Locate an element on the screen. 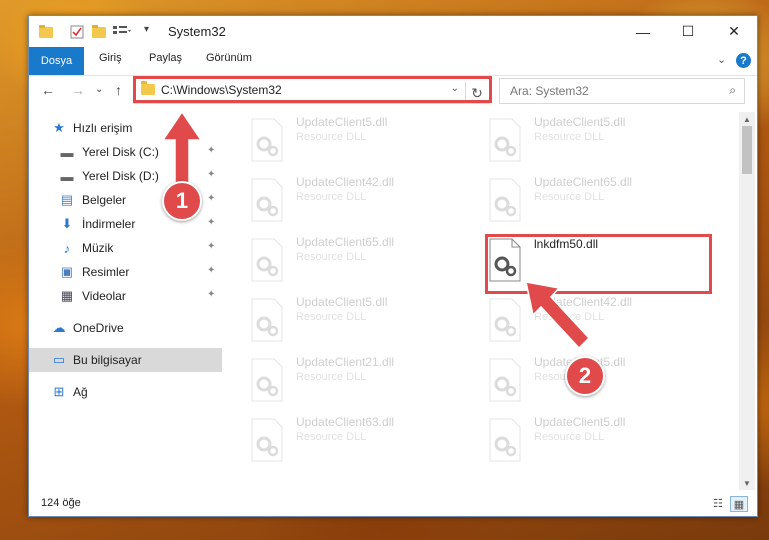  sidebar-item-disk-c: ▬ Yerel Disk (C:) ✦ is located at coordinates (125, 152).